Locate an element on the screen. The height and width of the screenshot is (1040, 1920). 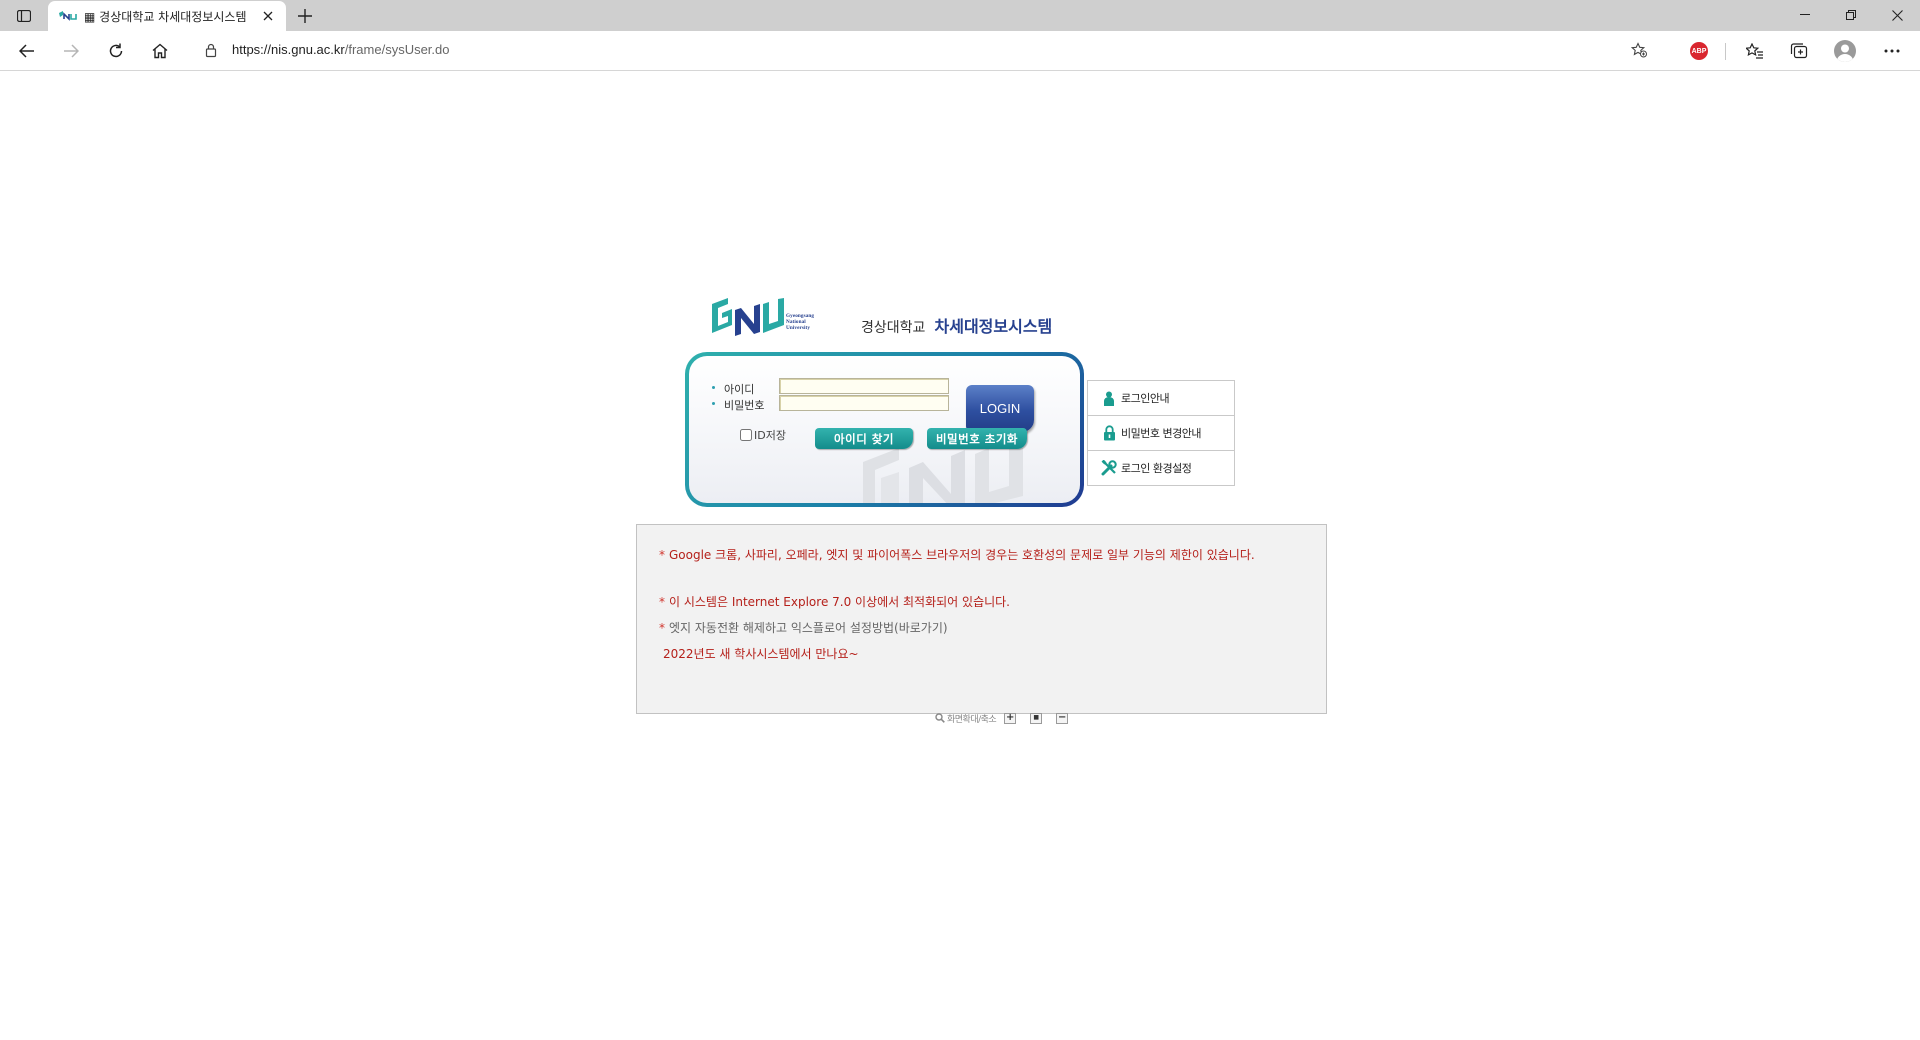
magnifier-icon is located at coordinates (940, 718).